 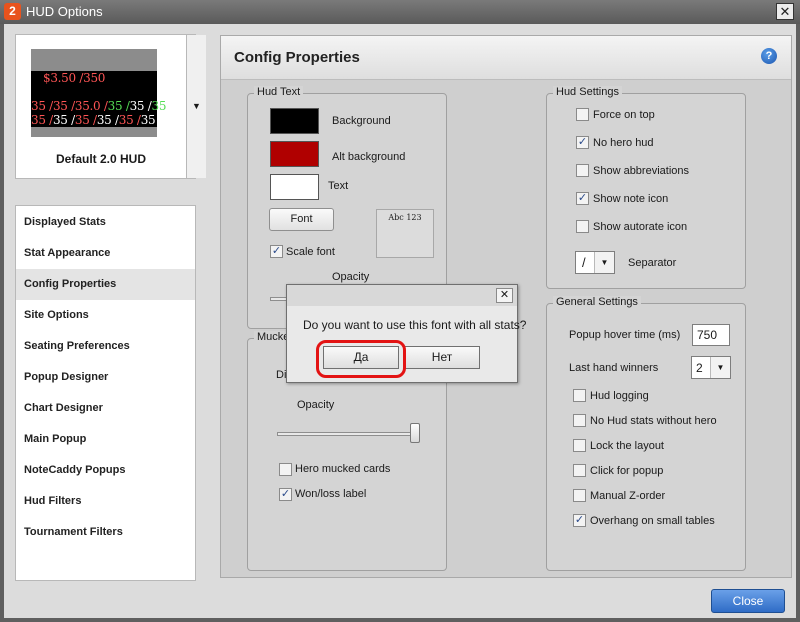 I want to click on alt-background-label: Alt background, so click(x=369, y=157).